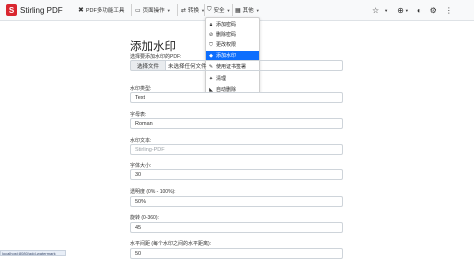 The height and width of the screenshot is (259, 474). I want to click on status-url-bar: localhost:8080/add-watermark, so click(33, 253).